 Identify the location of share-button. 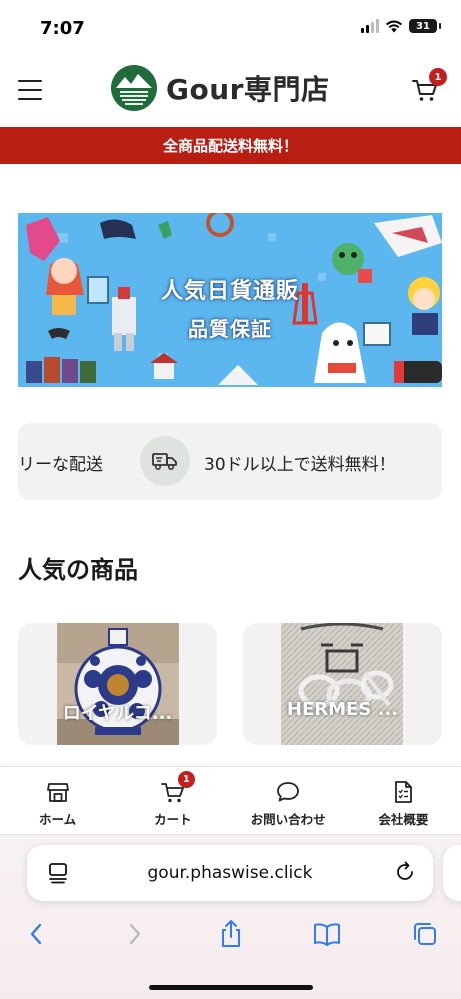
(231, 934).